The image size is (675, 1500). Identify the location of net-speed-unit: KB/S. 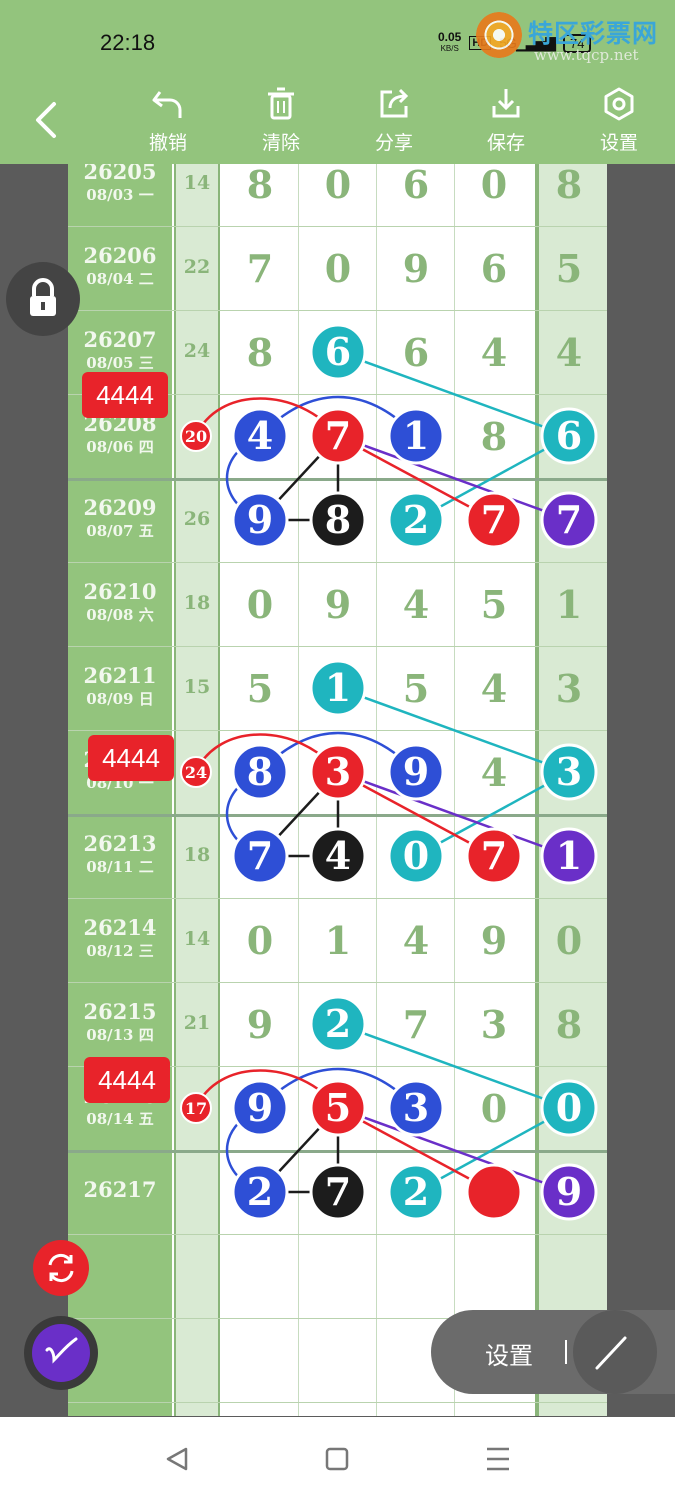
(449, 48).